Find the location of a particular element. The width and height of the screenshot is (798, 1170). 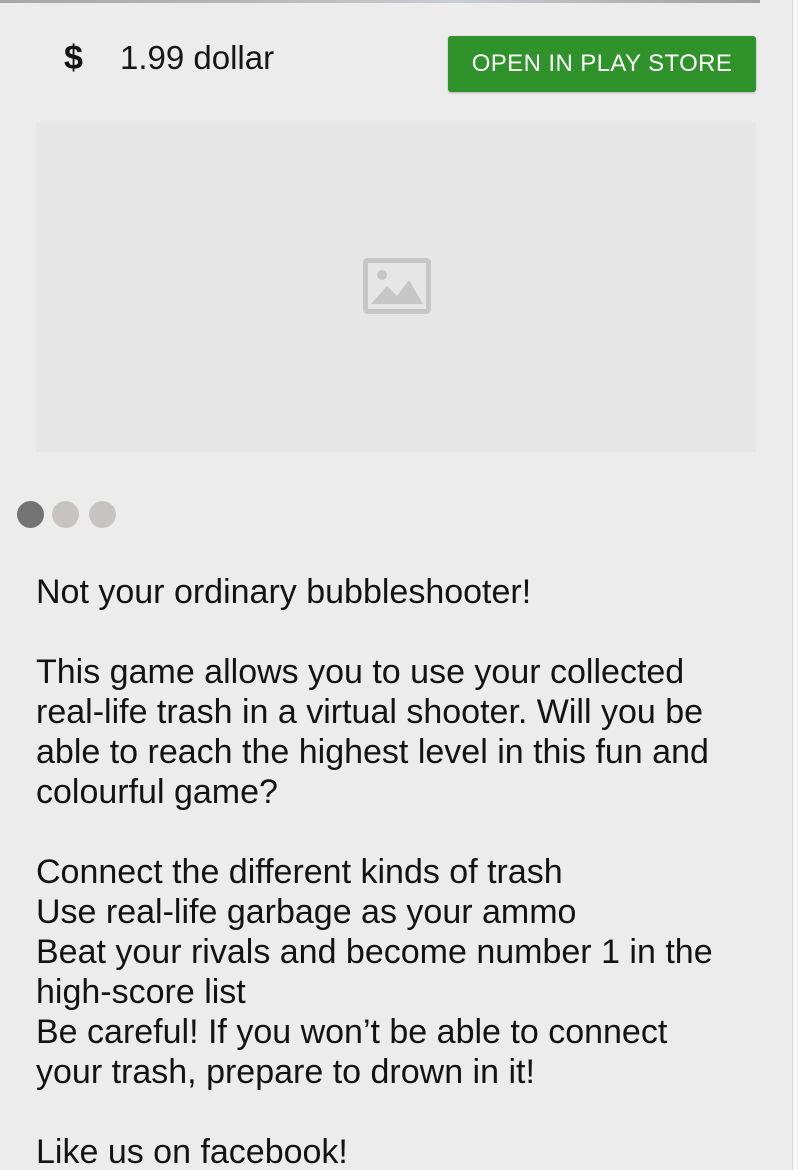

image-placeholder-icon is located at coordinates (397, 286).